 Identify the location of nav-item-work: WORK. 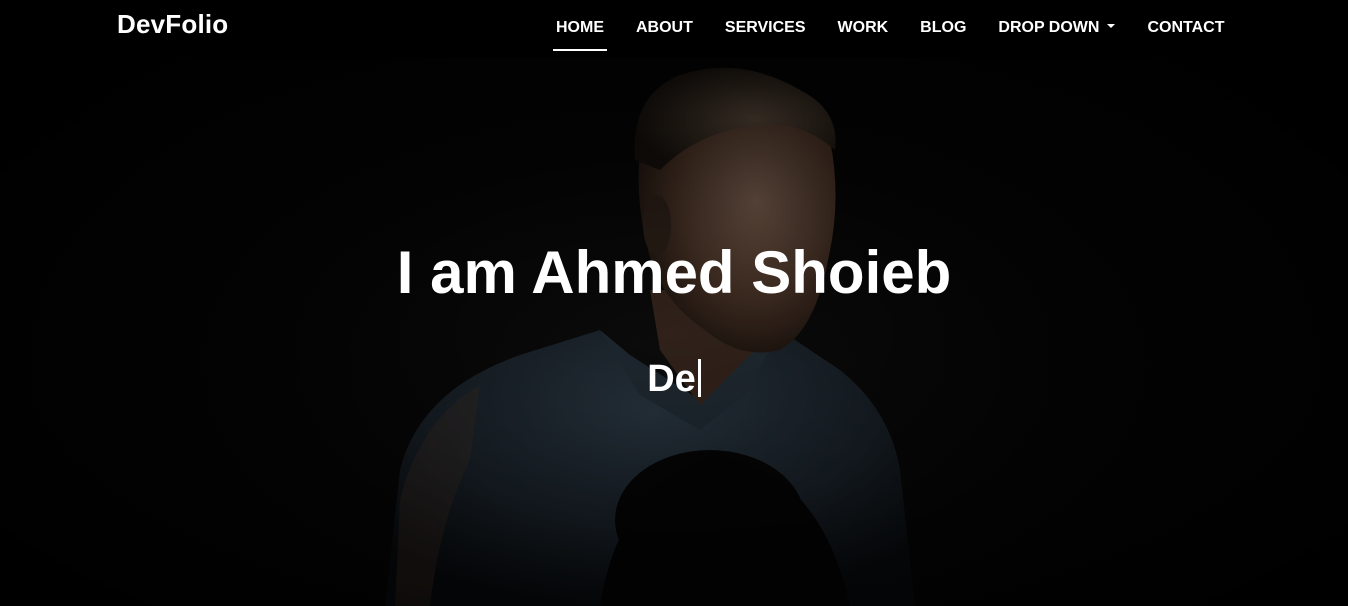
(863, 29).